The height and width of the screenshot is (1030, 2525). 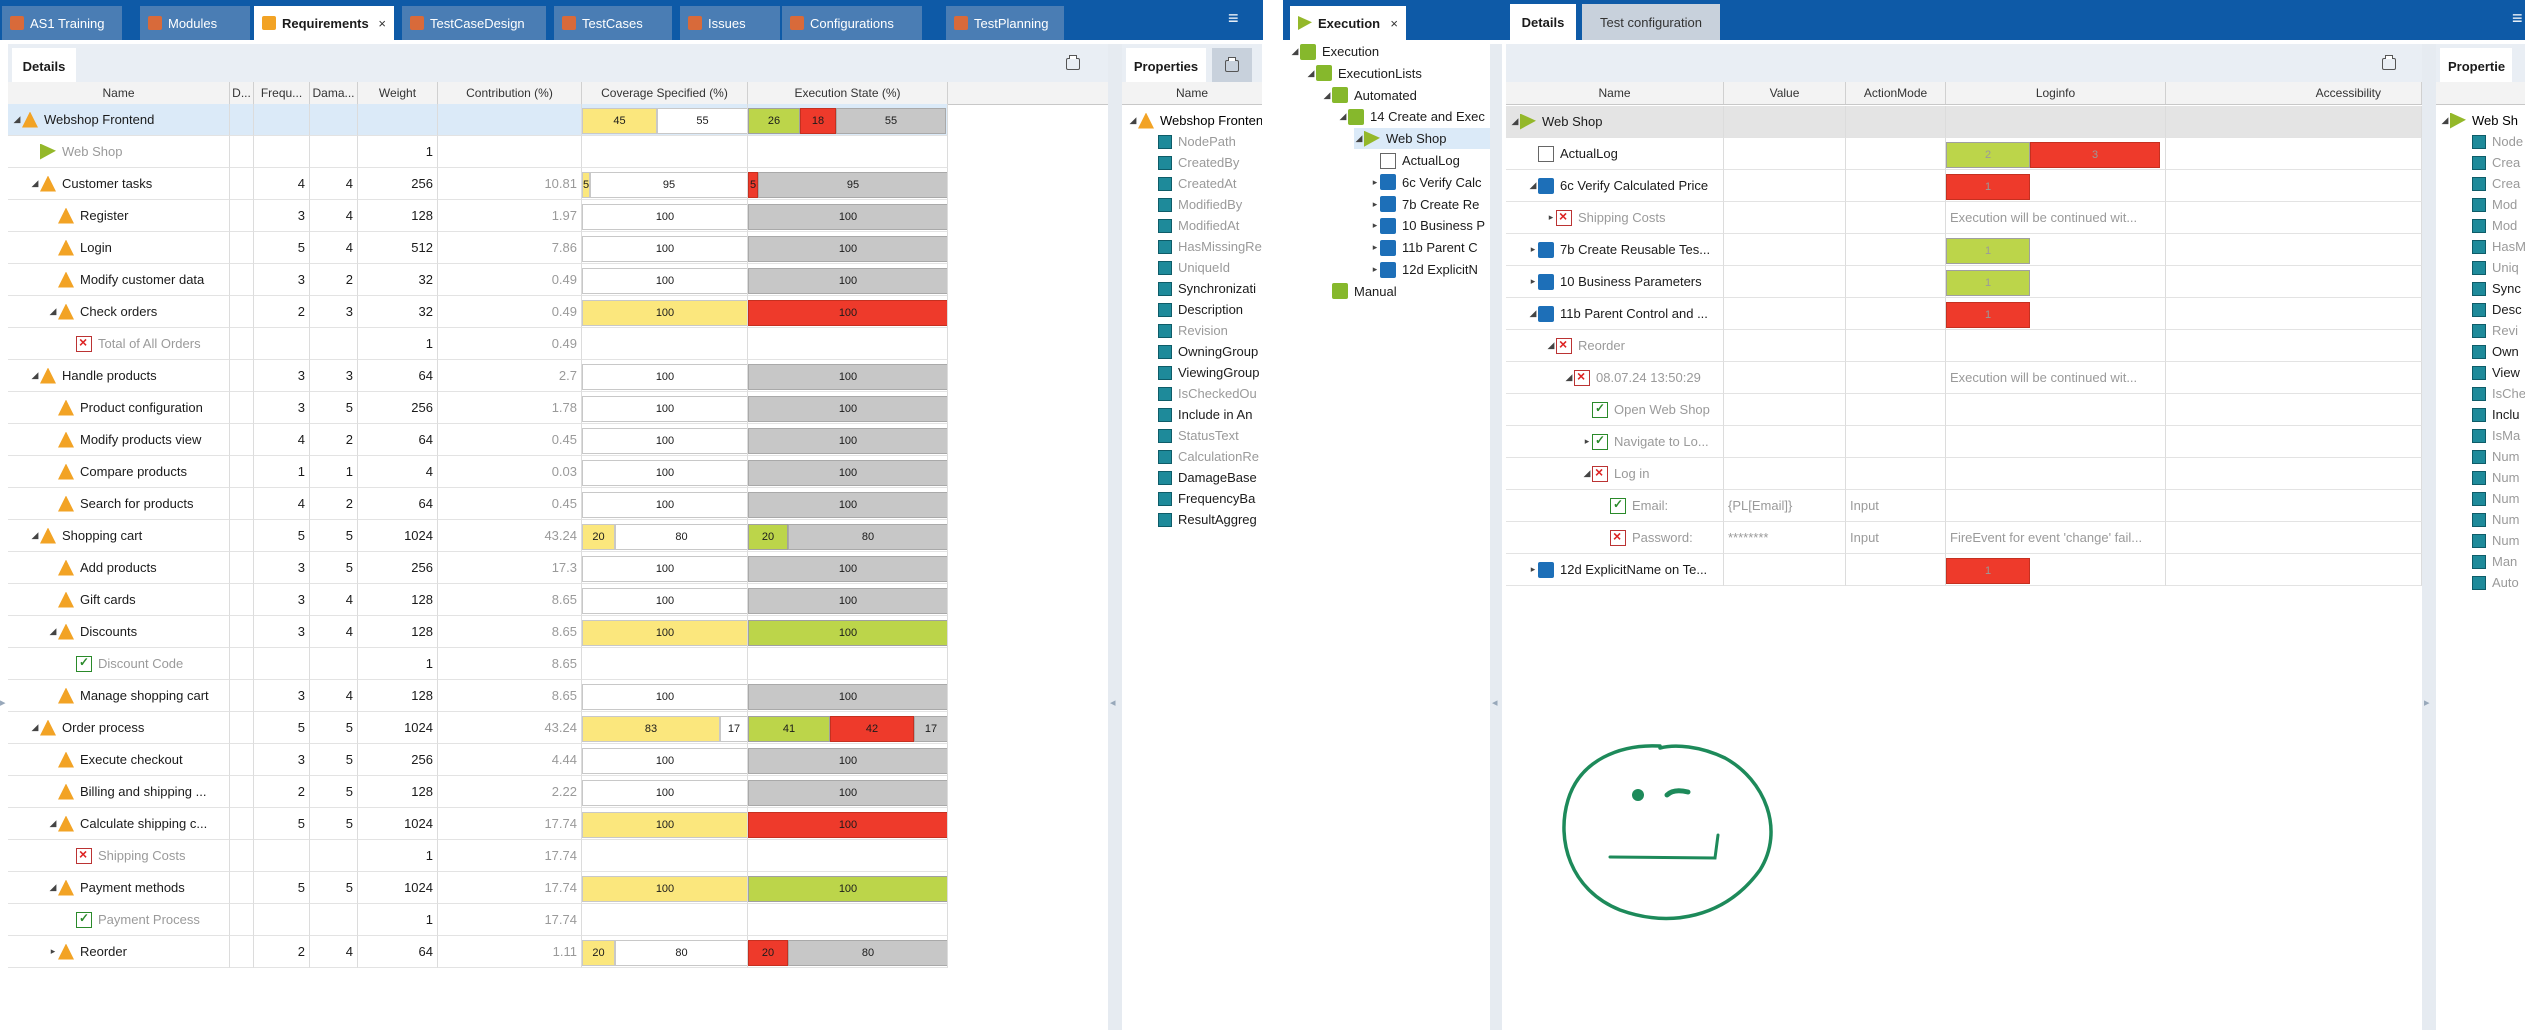 I want to click on table-row: Web Shop 1, so click(x=478, y=152).